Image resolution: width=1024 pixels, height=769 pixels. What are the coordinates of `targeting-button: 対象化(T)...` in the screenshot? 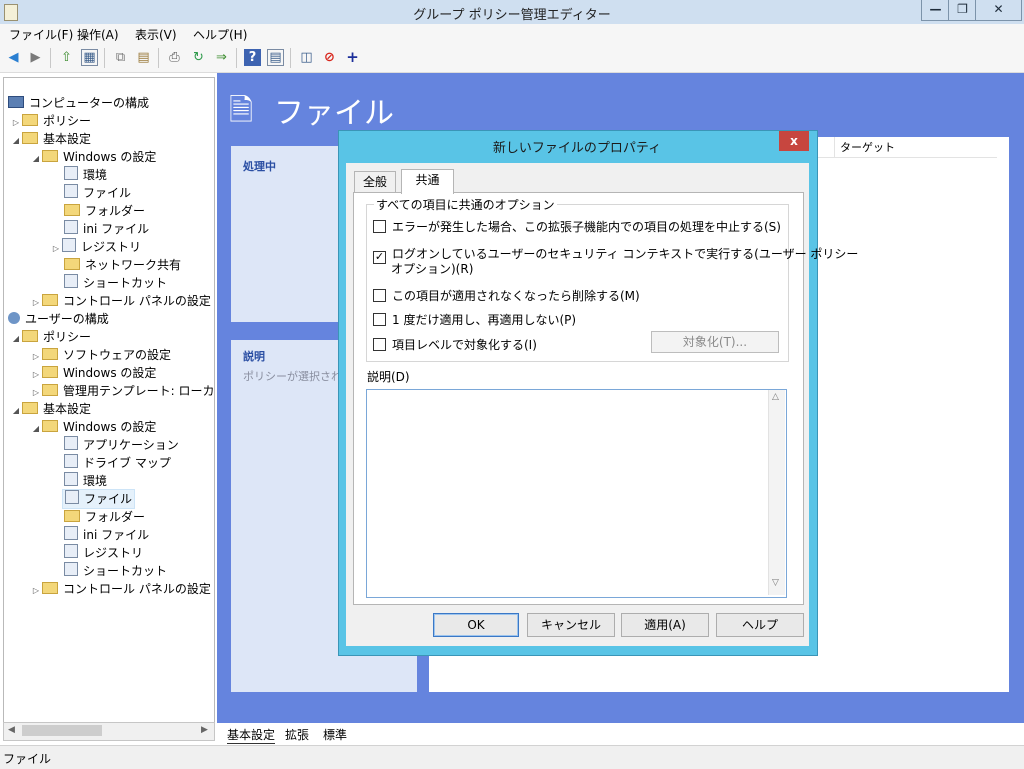 It's located at (715, 342).